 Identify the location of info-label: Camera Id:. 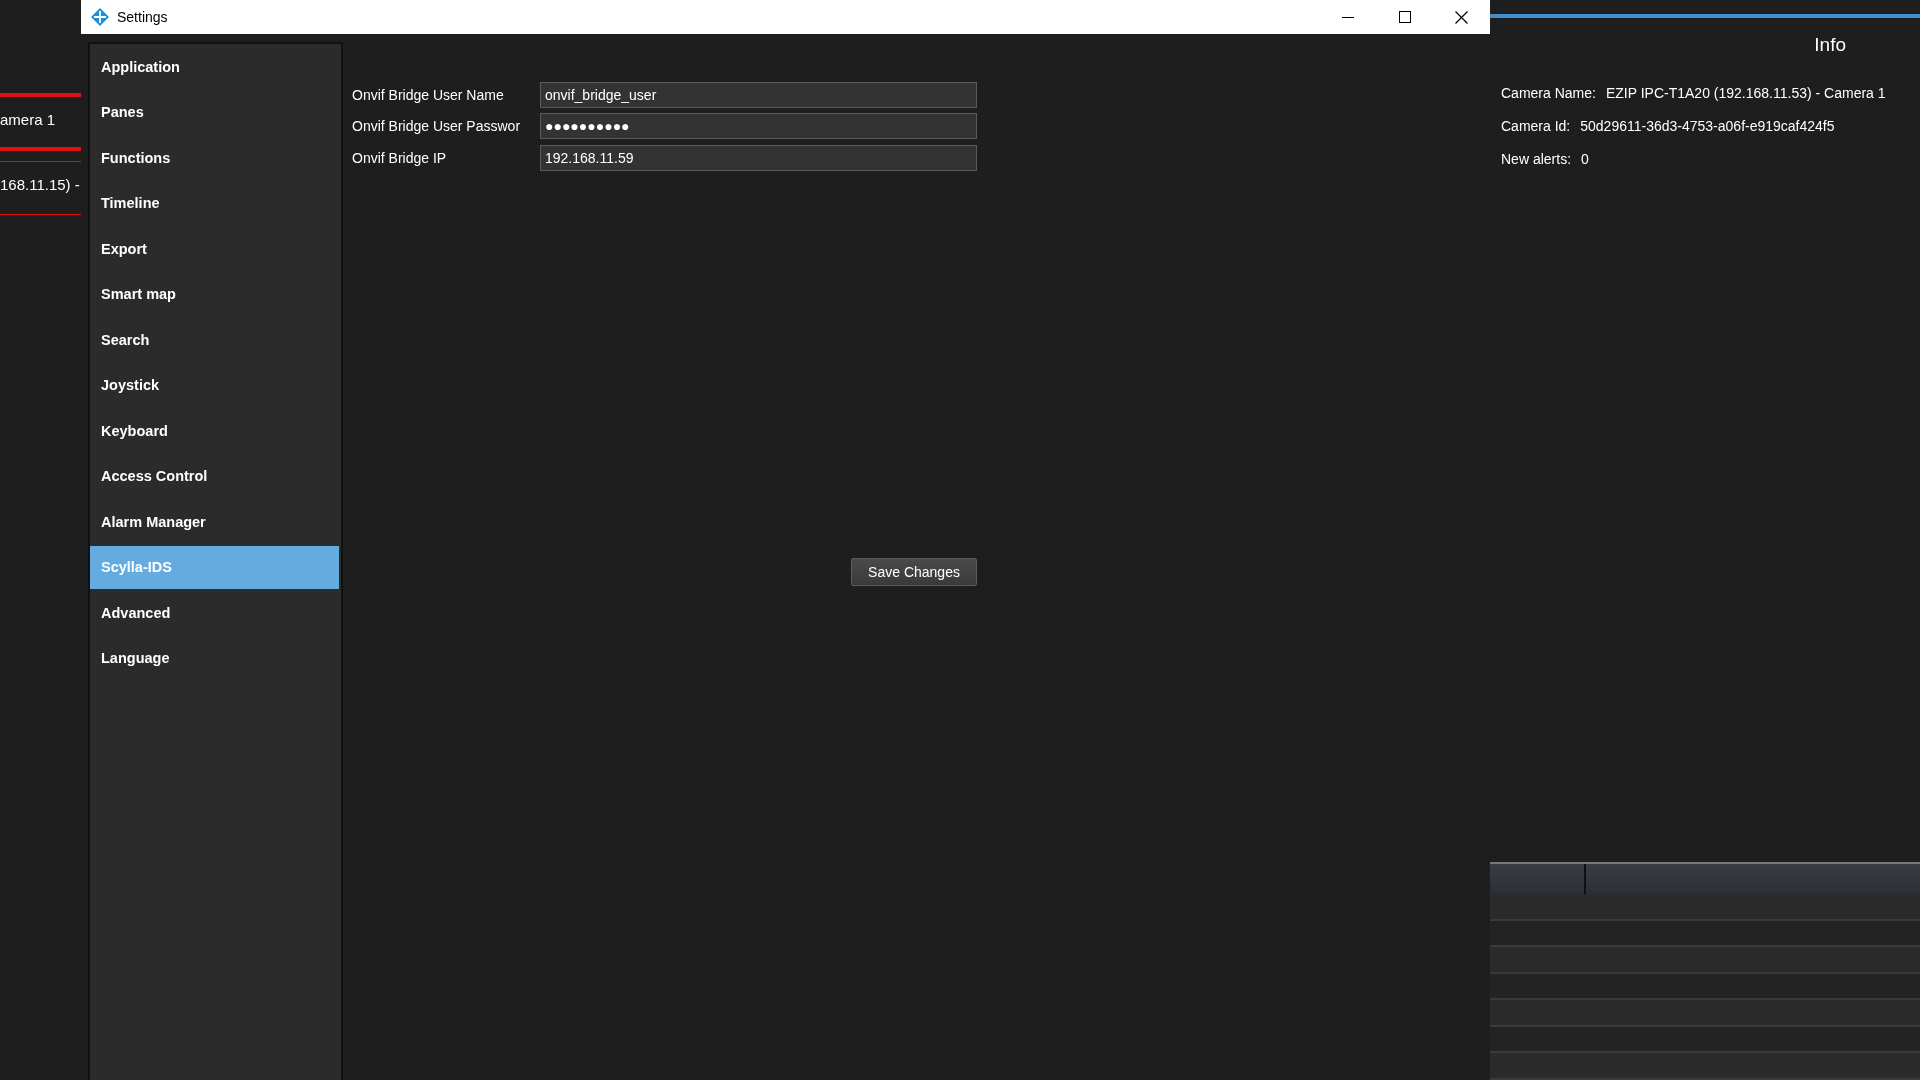
(1536, 125).